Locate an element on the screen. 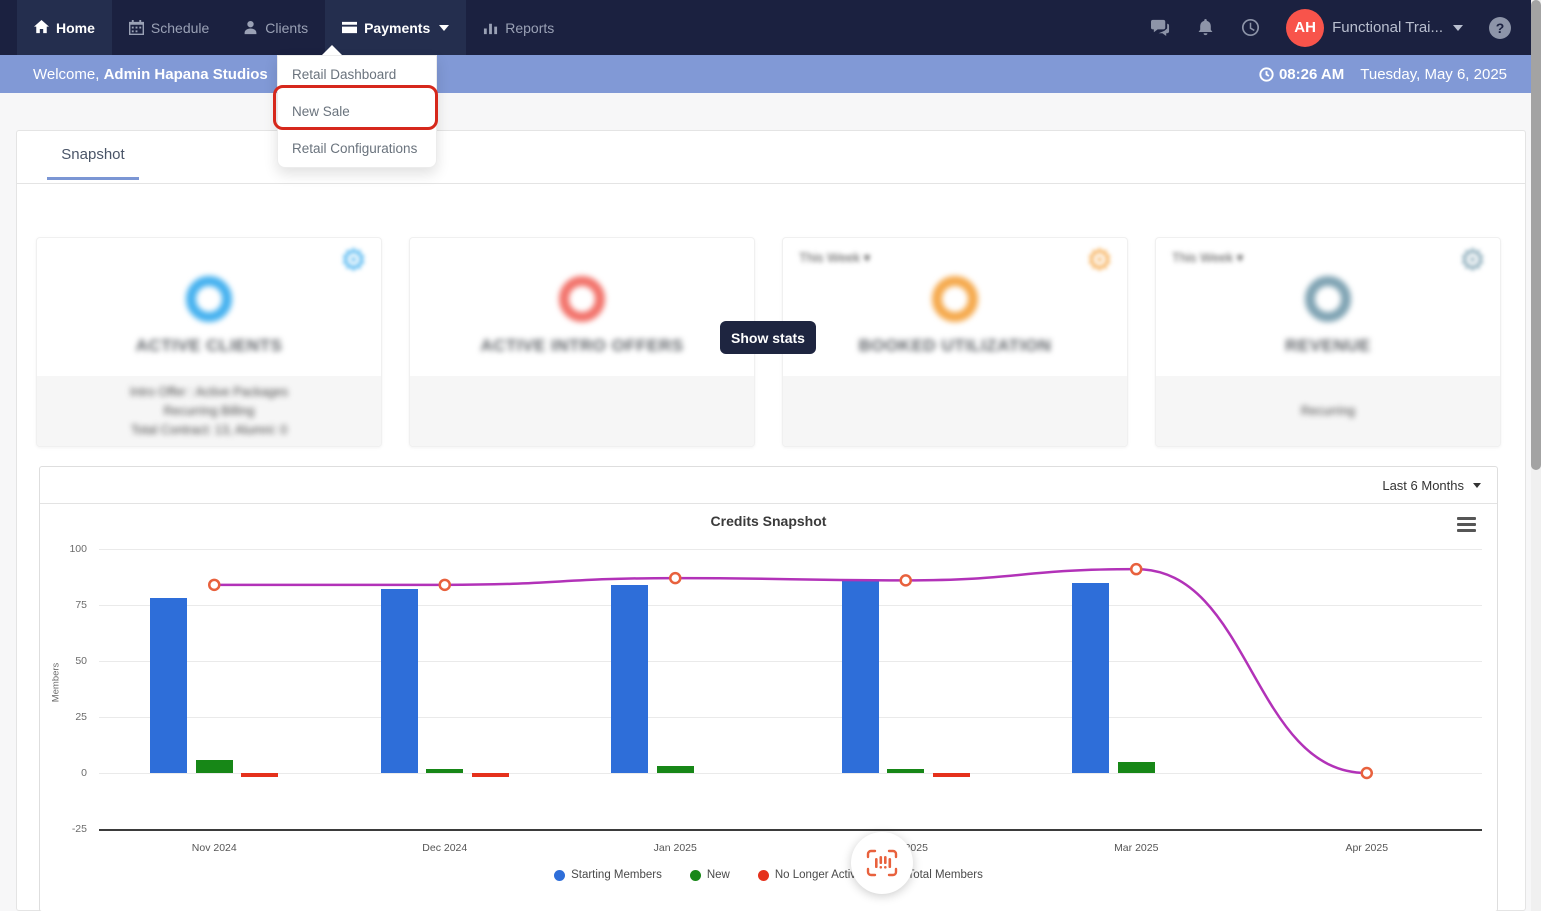 The image size is (1541, 911). reports-icon is located at coordinates (491, 29).